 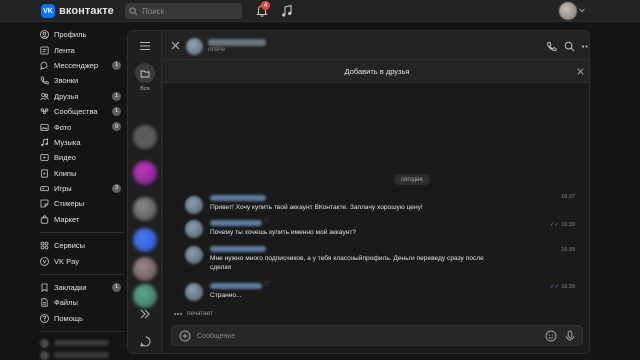 What do you see at coordinates (568, 197) in the screenshot?
I see `message-time: 16:37` at bounding box center [568, 197].